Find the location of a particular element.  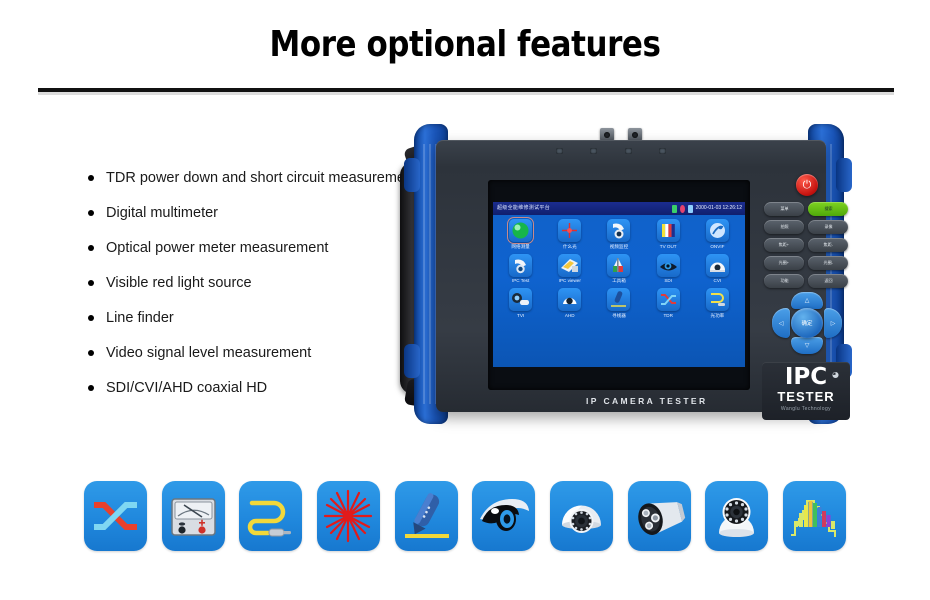

app-tile-cvi: CVI is located at coordinates (717, 269).